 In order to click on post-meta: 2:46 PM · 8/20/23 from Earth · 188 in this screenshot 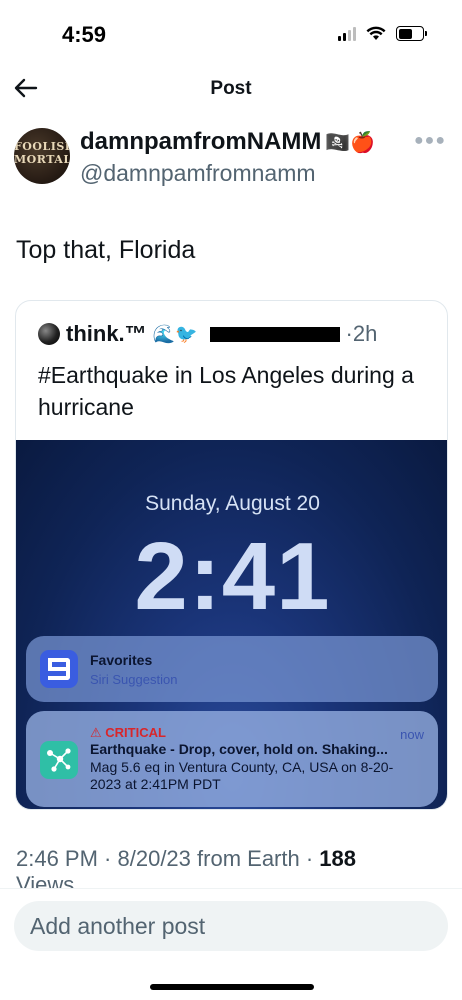, I will do `click(186, 858)`.